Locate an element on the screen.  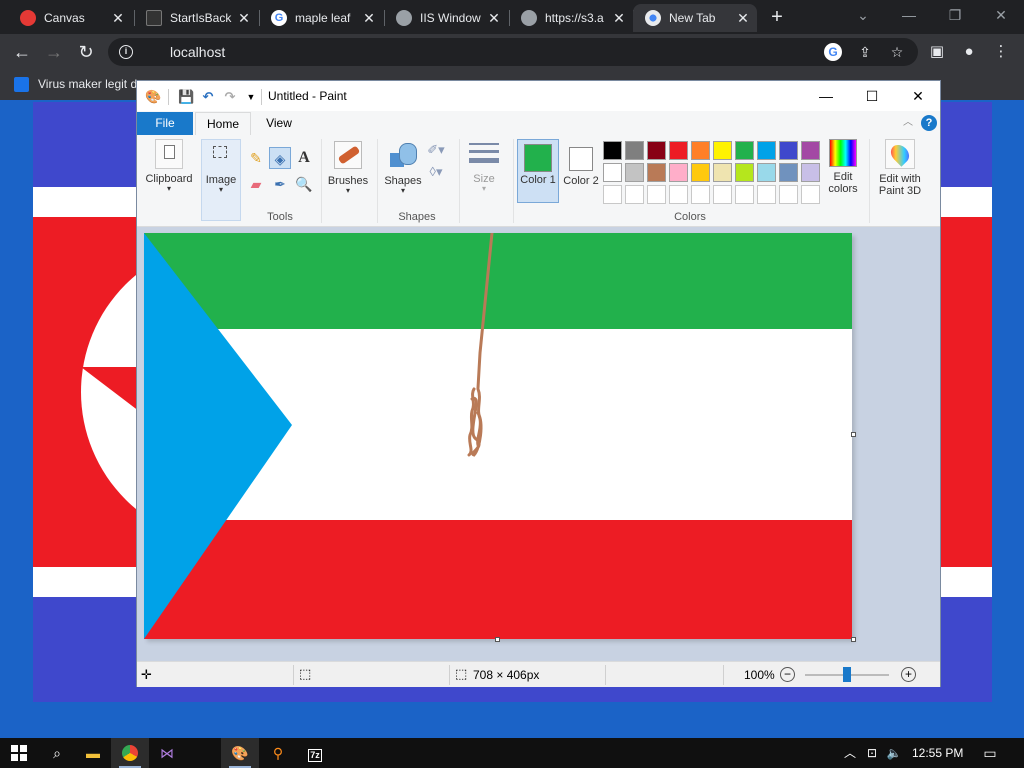
minimize-icon: — is located at coordinates (909, 16).